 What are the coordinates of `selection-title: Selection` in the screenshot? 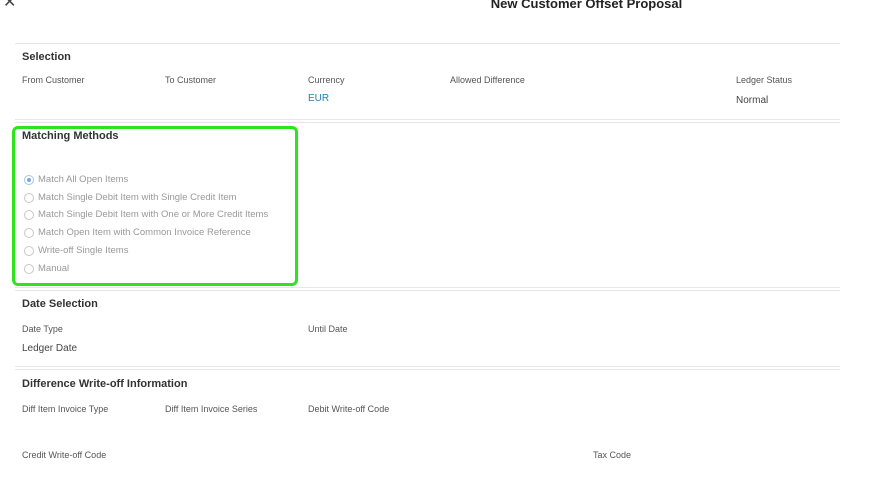 It's located at (46, 57).